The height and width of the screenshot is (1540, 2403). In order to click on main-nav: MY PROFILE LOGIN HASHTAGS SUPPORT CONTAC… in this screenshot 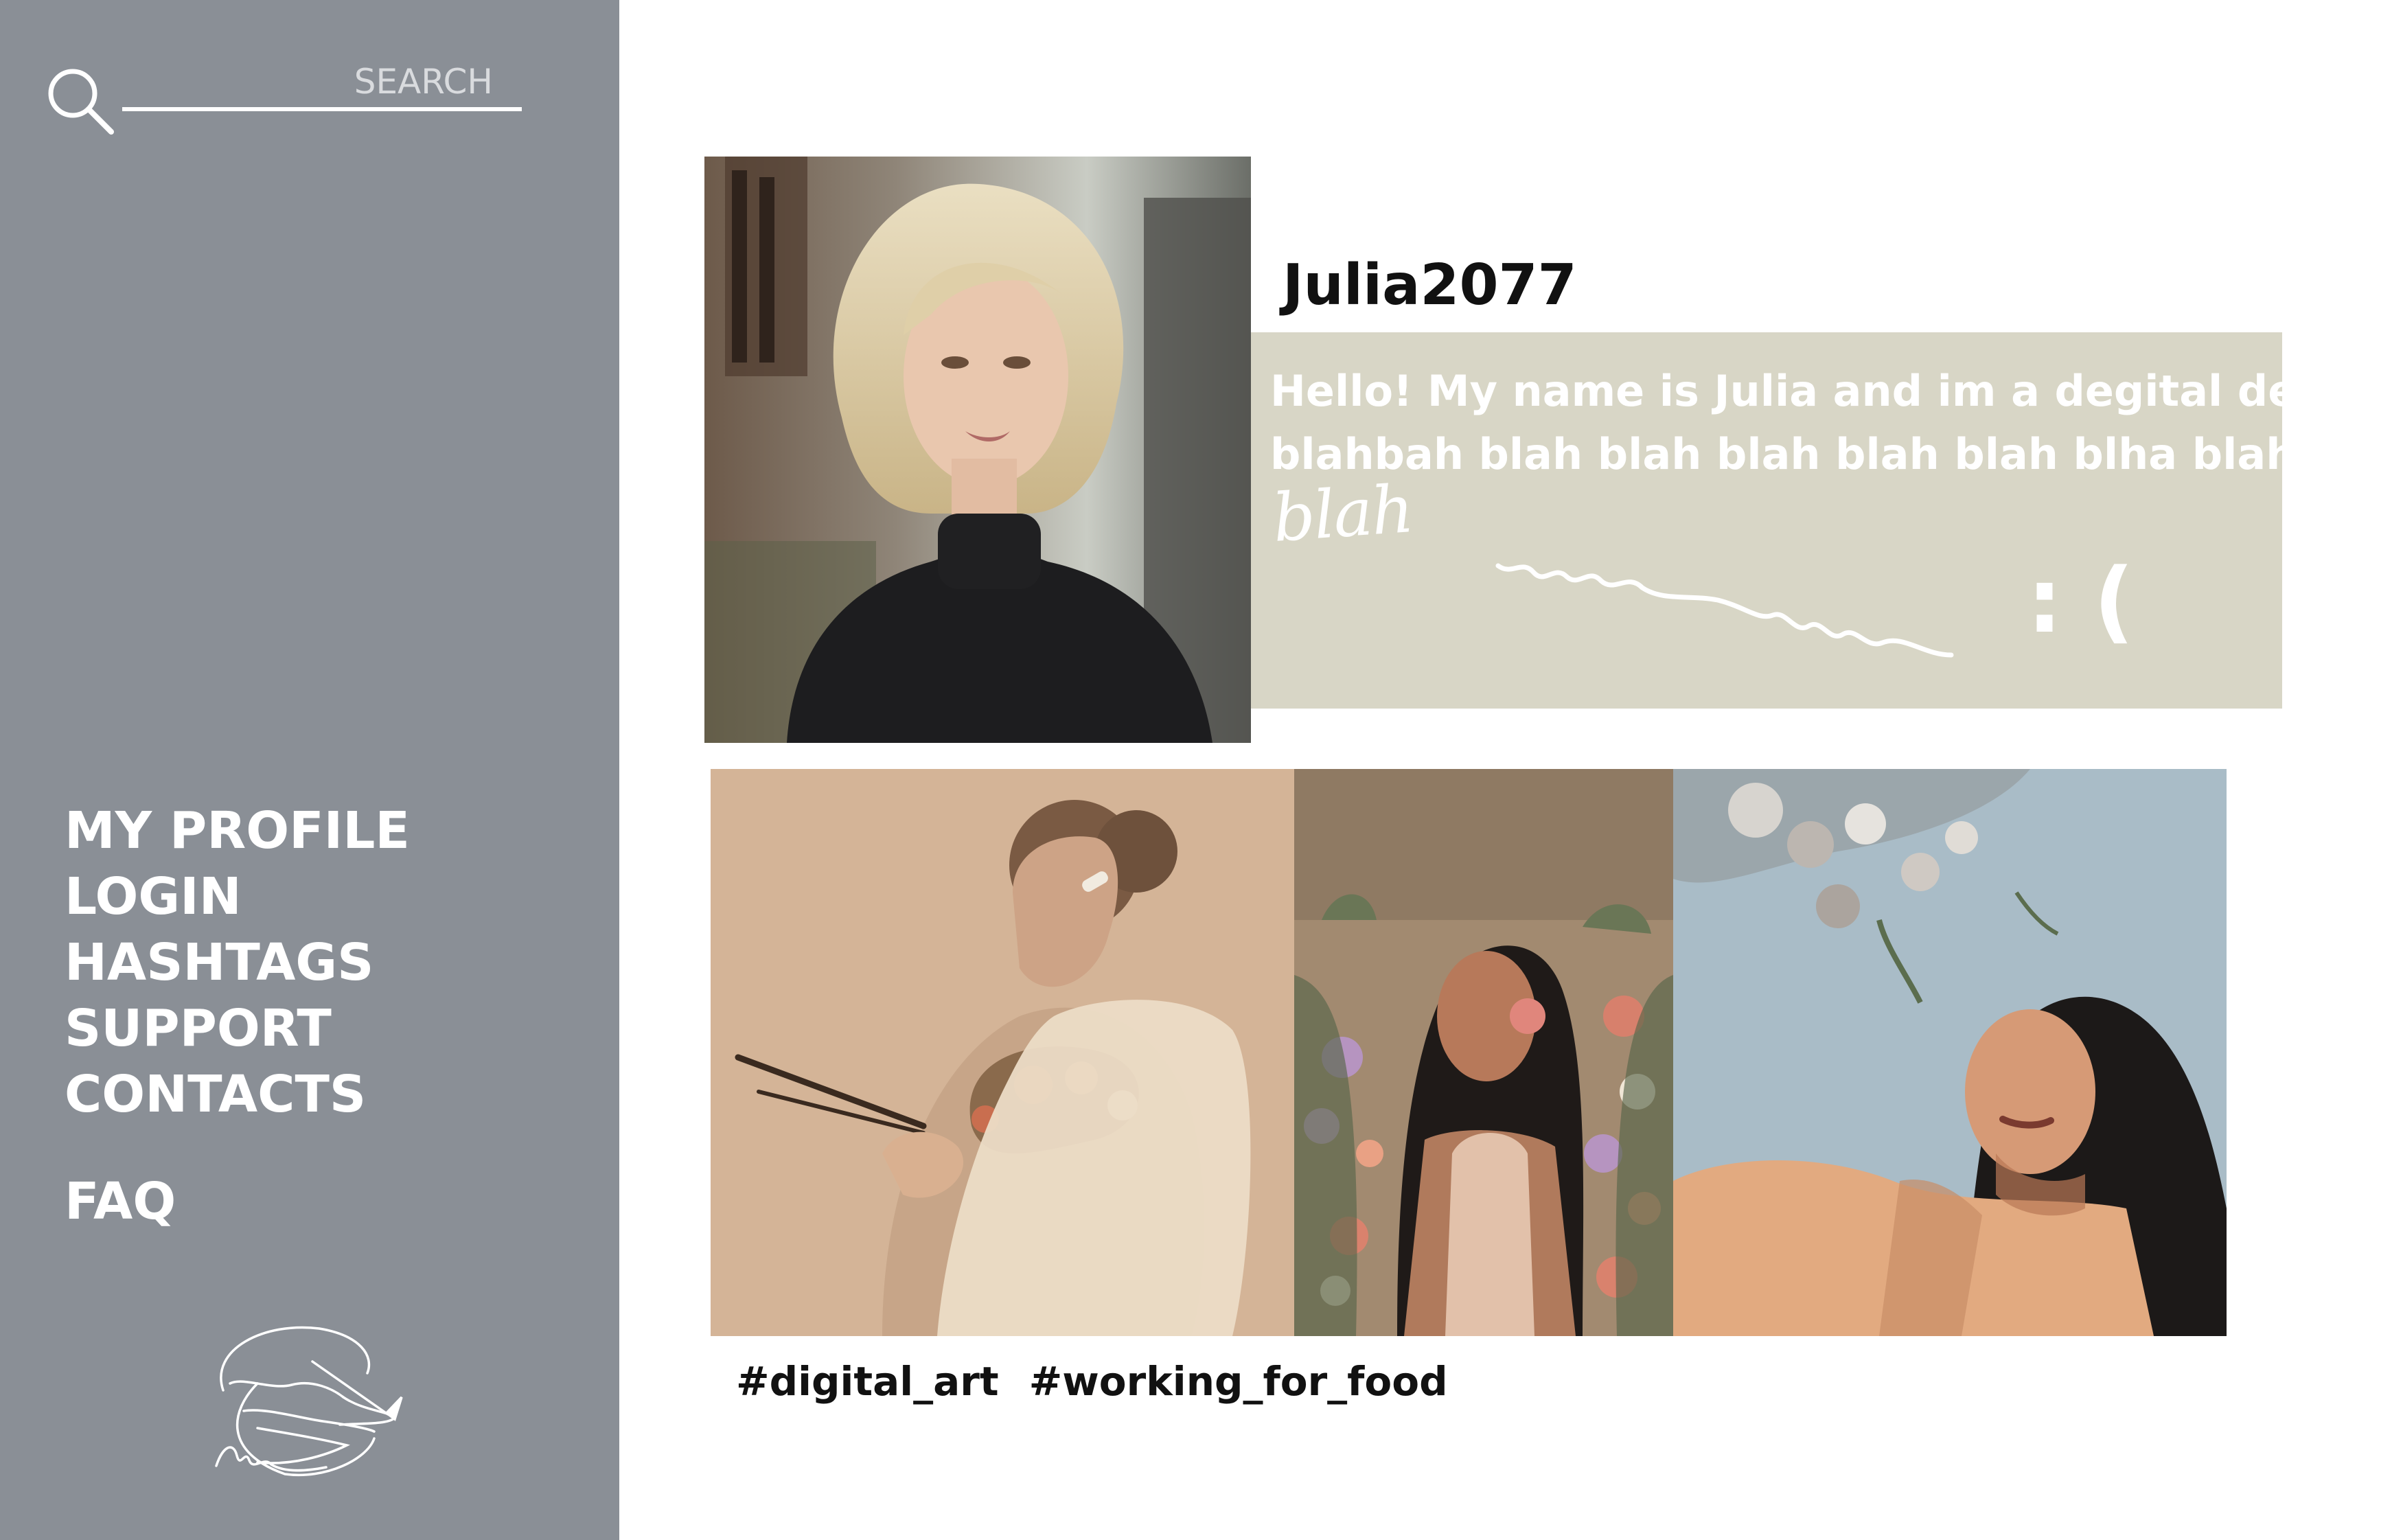, I will do `click(238, 962)`.